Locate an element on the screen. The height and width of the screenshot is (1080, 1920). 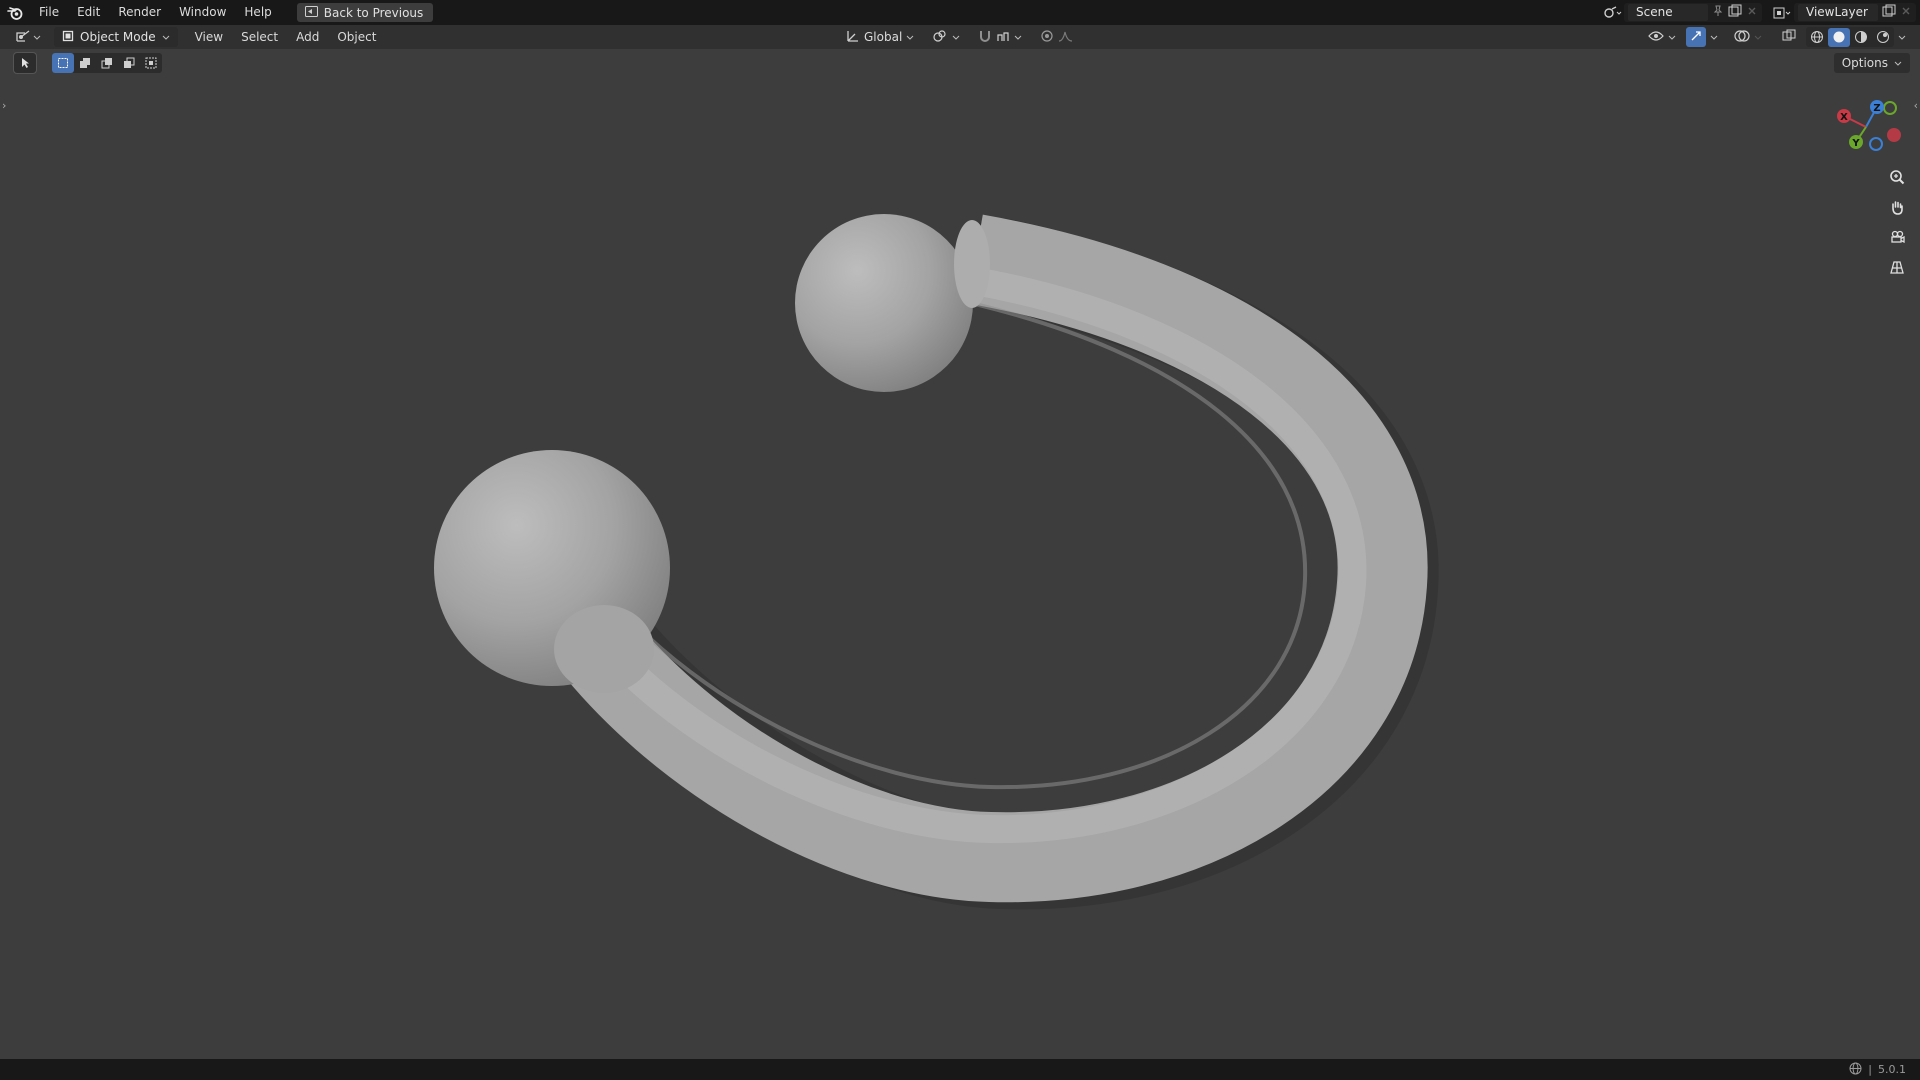
wireframe-shading-icon is located at coordinates (1817, 37).